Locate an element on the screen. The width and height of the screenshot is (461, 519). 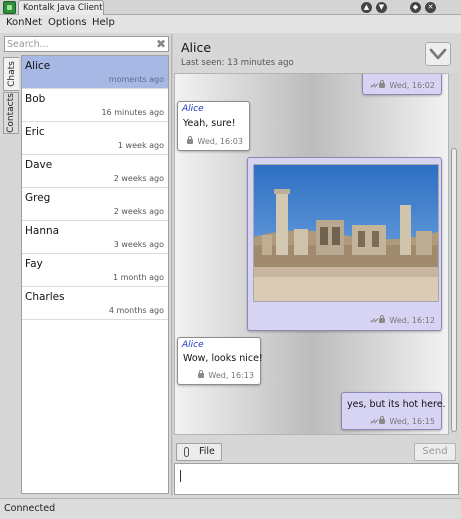
message-input-box is located at coordinates (316, 479).